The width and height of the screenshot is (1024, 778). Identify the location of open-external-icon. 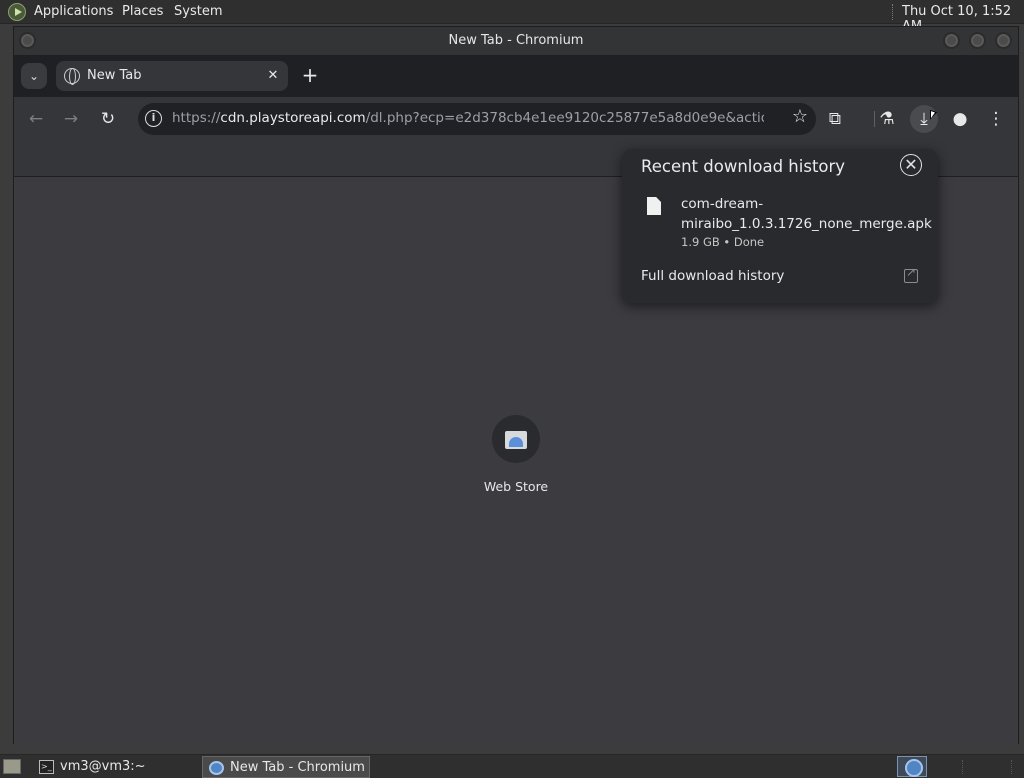
(911, 274).